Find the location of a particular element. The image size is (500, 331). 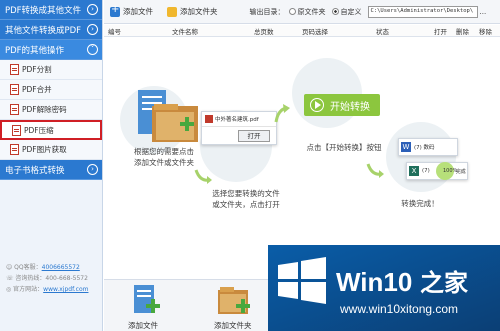

add-file-button: 添加文件 is located at coordinates (131, 10).